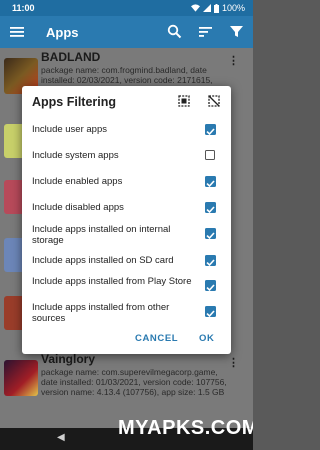 The width and height of the screenshot is (320, 450). Describe the element at coordinates (75, 155) in the screenshot. I see `option-label: Include system apps` at that location.